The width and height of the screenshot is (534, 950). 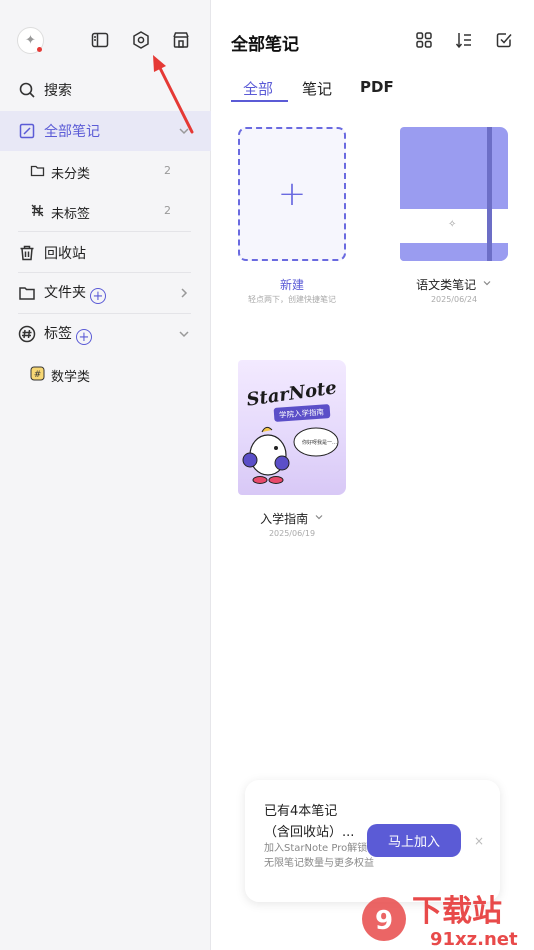 I want to click on notebook-title: 入学指南, so click(x=292, y=518).